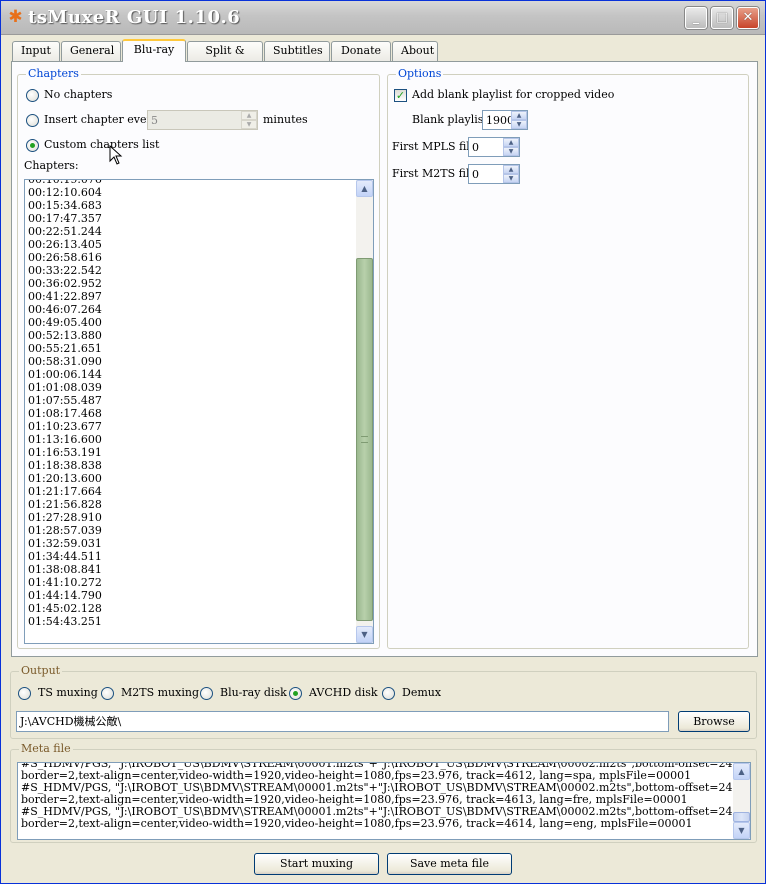 Image resolution: width=766 pixels, height=884 pixels. Describe the element at coordinates (65, 556) in the screenshot. I see `chapter-list-item: 01:34:44.511` at that location.